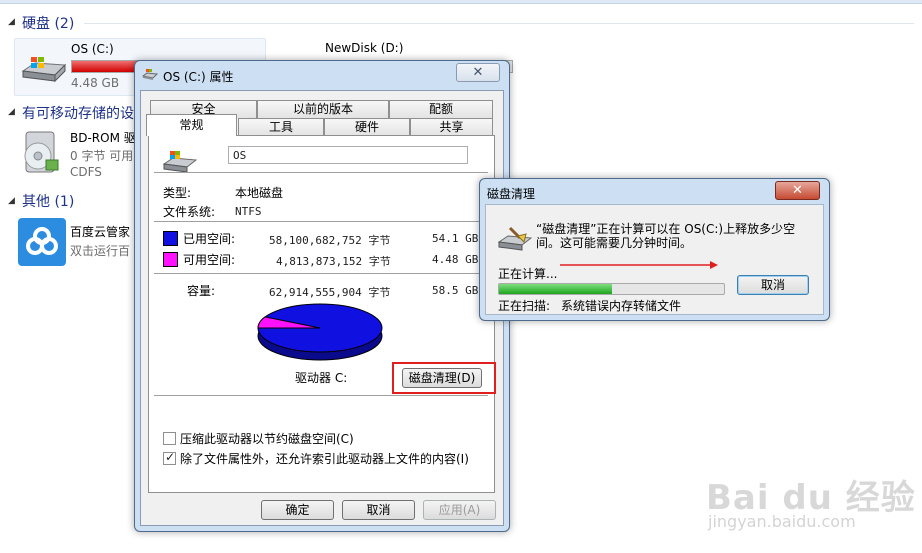  Describe the element at coordinates (333, 261) in the screenshot. I see `free-space-bytes: 4,813,873,152 字节` at that location.